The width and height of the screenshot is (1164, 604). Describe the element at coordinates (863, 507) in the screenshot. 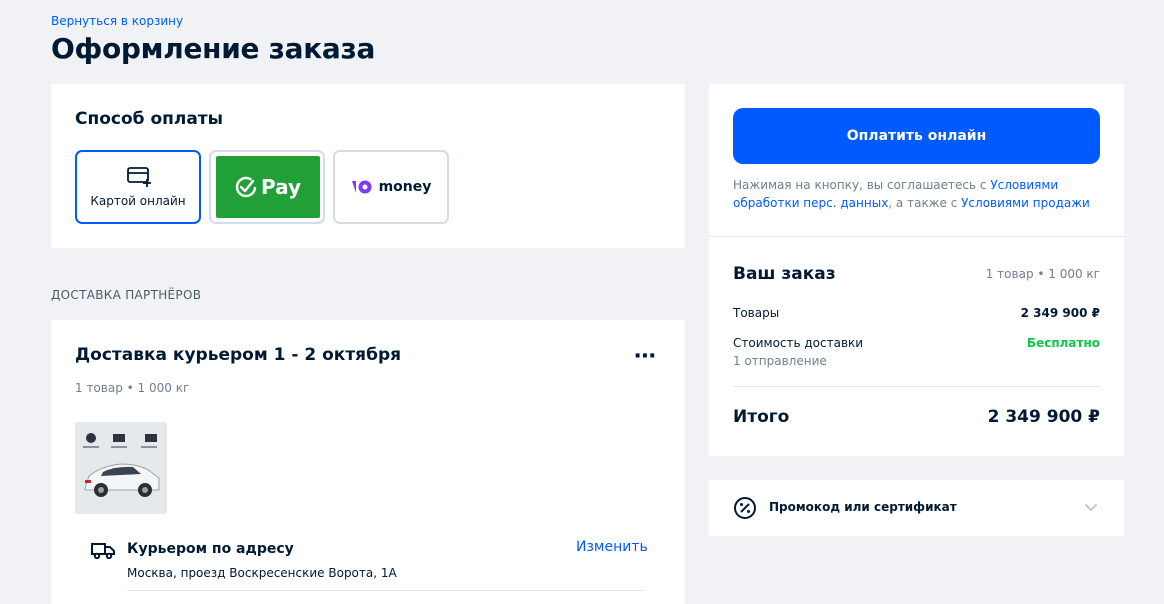

I see `promo-code-label: Промокод или сертификат` at that location.